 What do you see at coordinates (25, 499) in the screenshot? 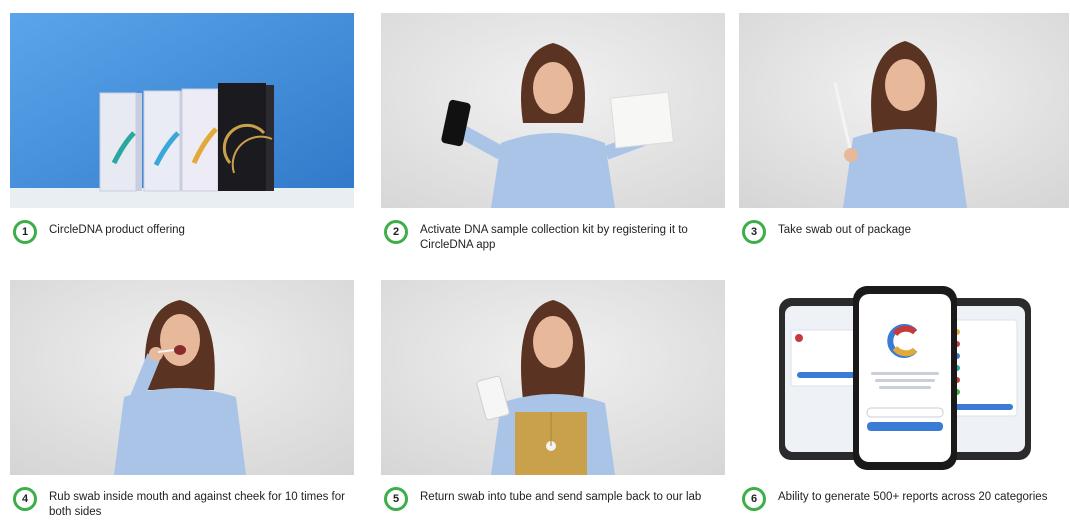
I see `step-number-badge: 4` at bounding box center [25, 499].